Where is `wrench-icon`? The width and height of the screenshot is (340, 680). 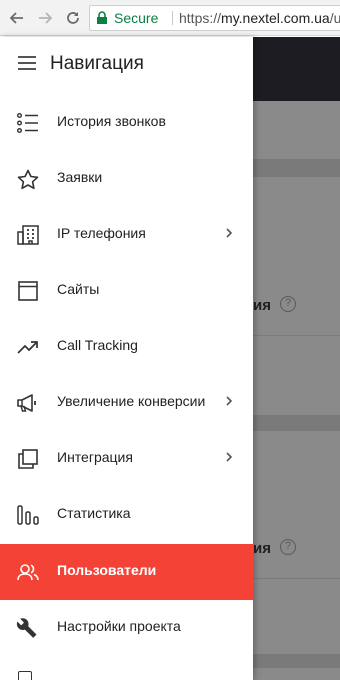
wrench-icon is located at coordinates (28, 628).